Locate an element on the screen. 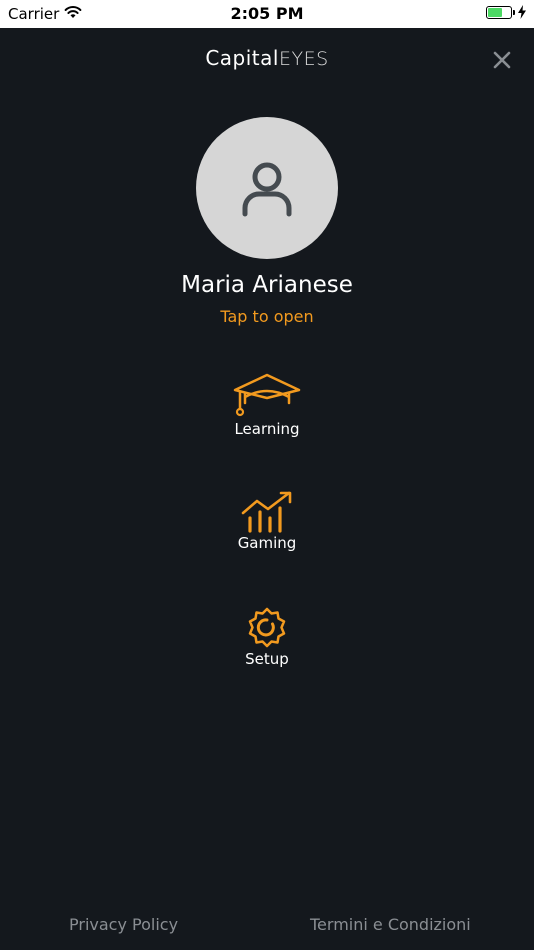  avatar is located at coordinates (267, 188).